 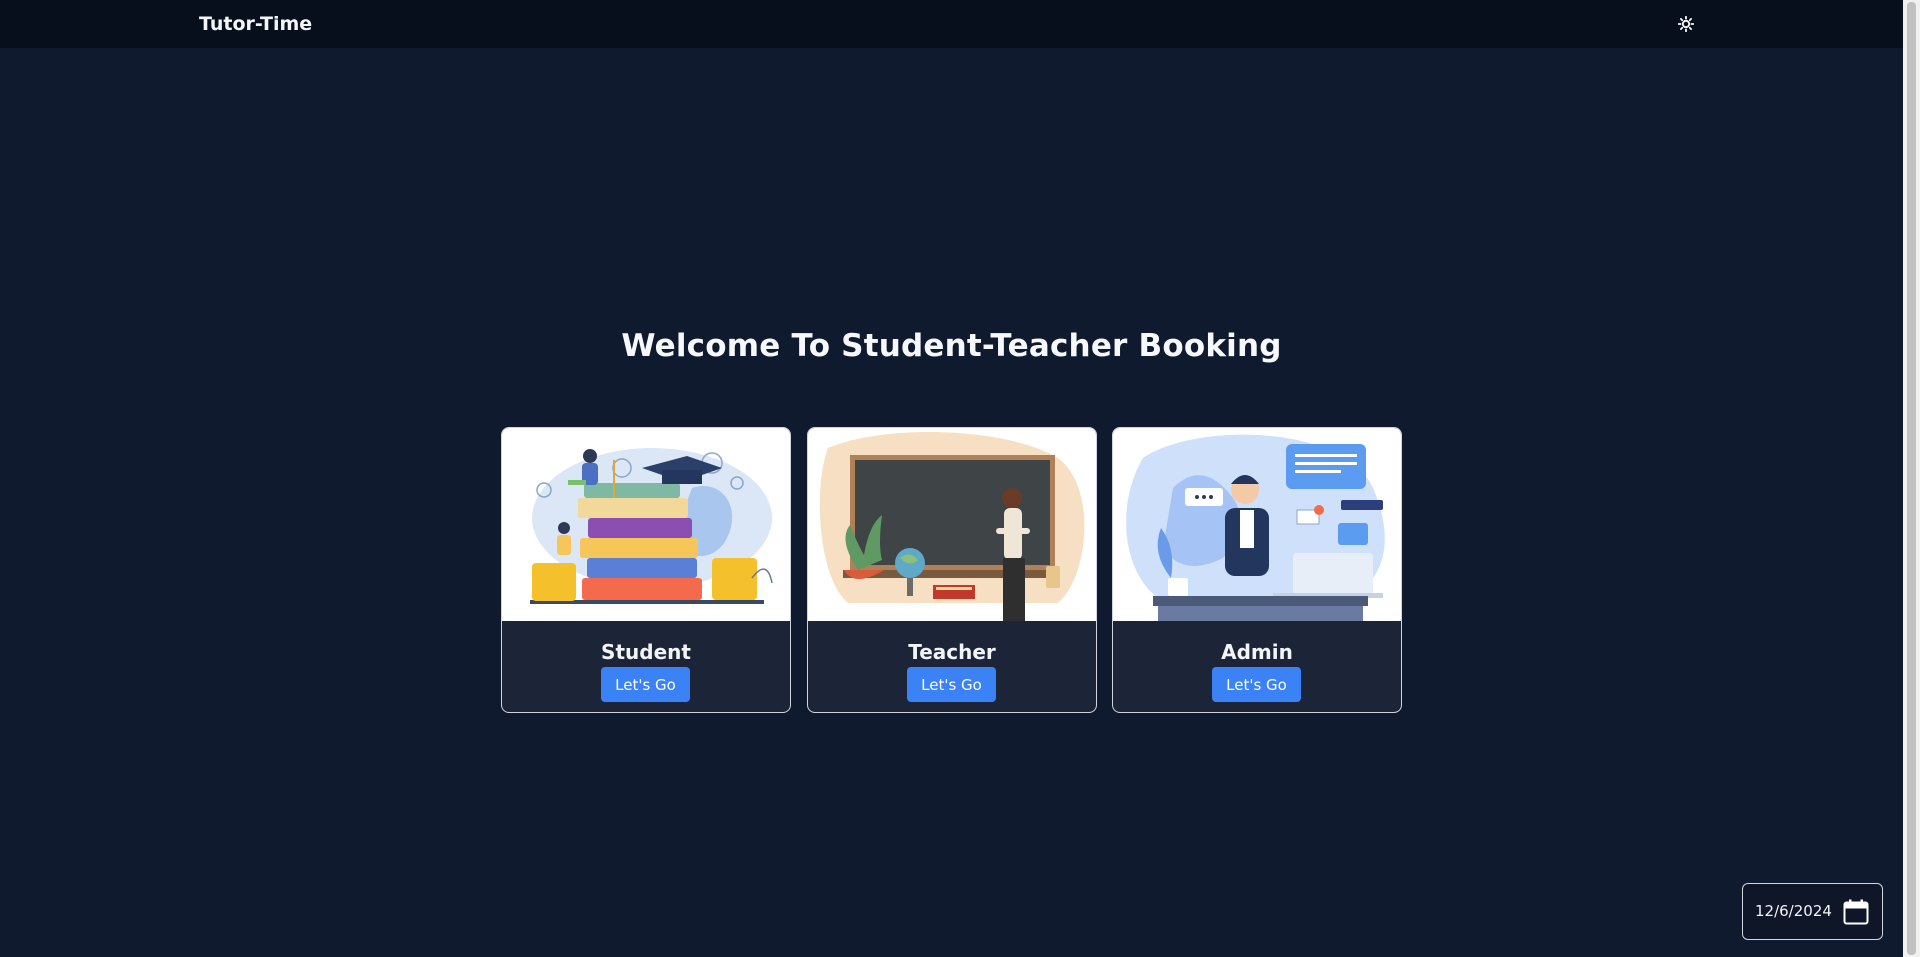 I want to click on card-title: Teacher, so click(x=952, y=652).